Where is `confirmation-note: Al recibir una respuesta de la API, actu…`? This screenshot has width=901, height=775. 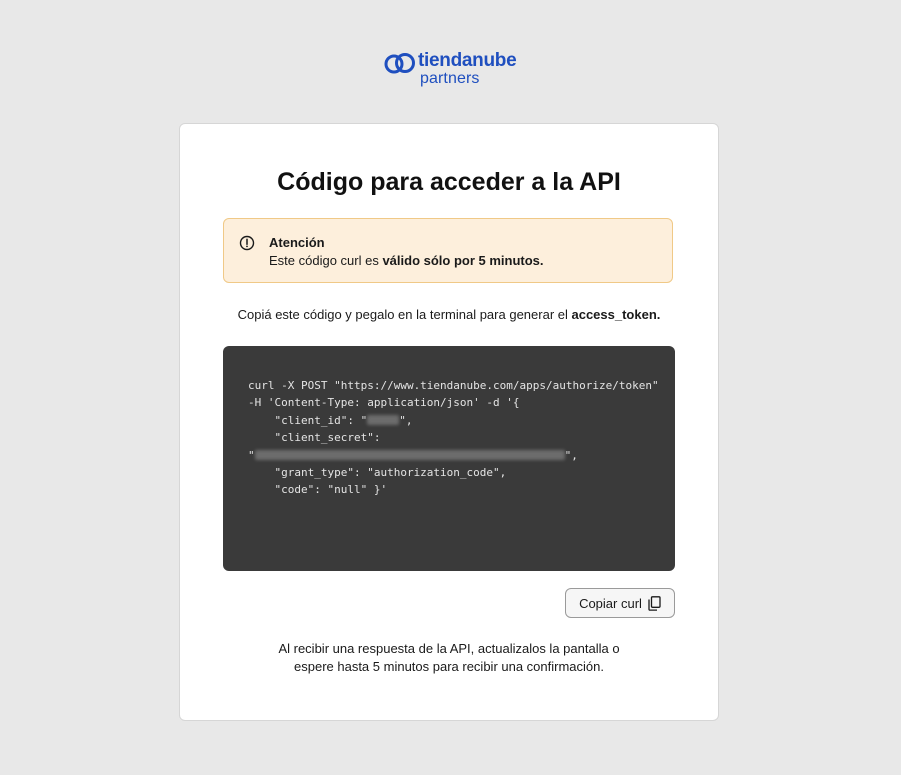
confirmation-note: Al recibir una respuesta de la API, actu… is located at coordinates (449, 658).